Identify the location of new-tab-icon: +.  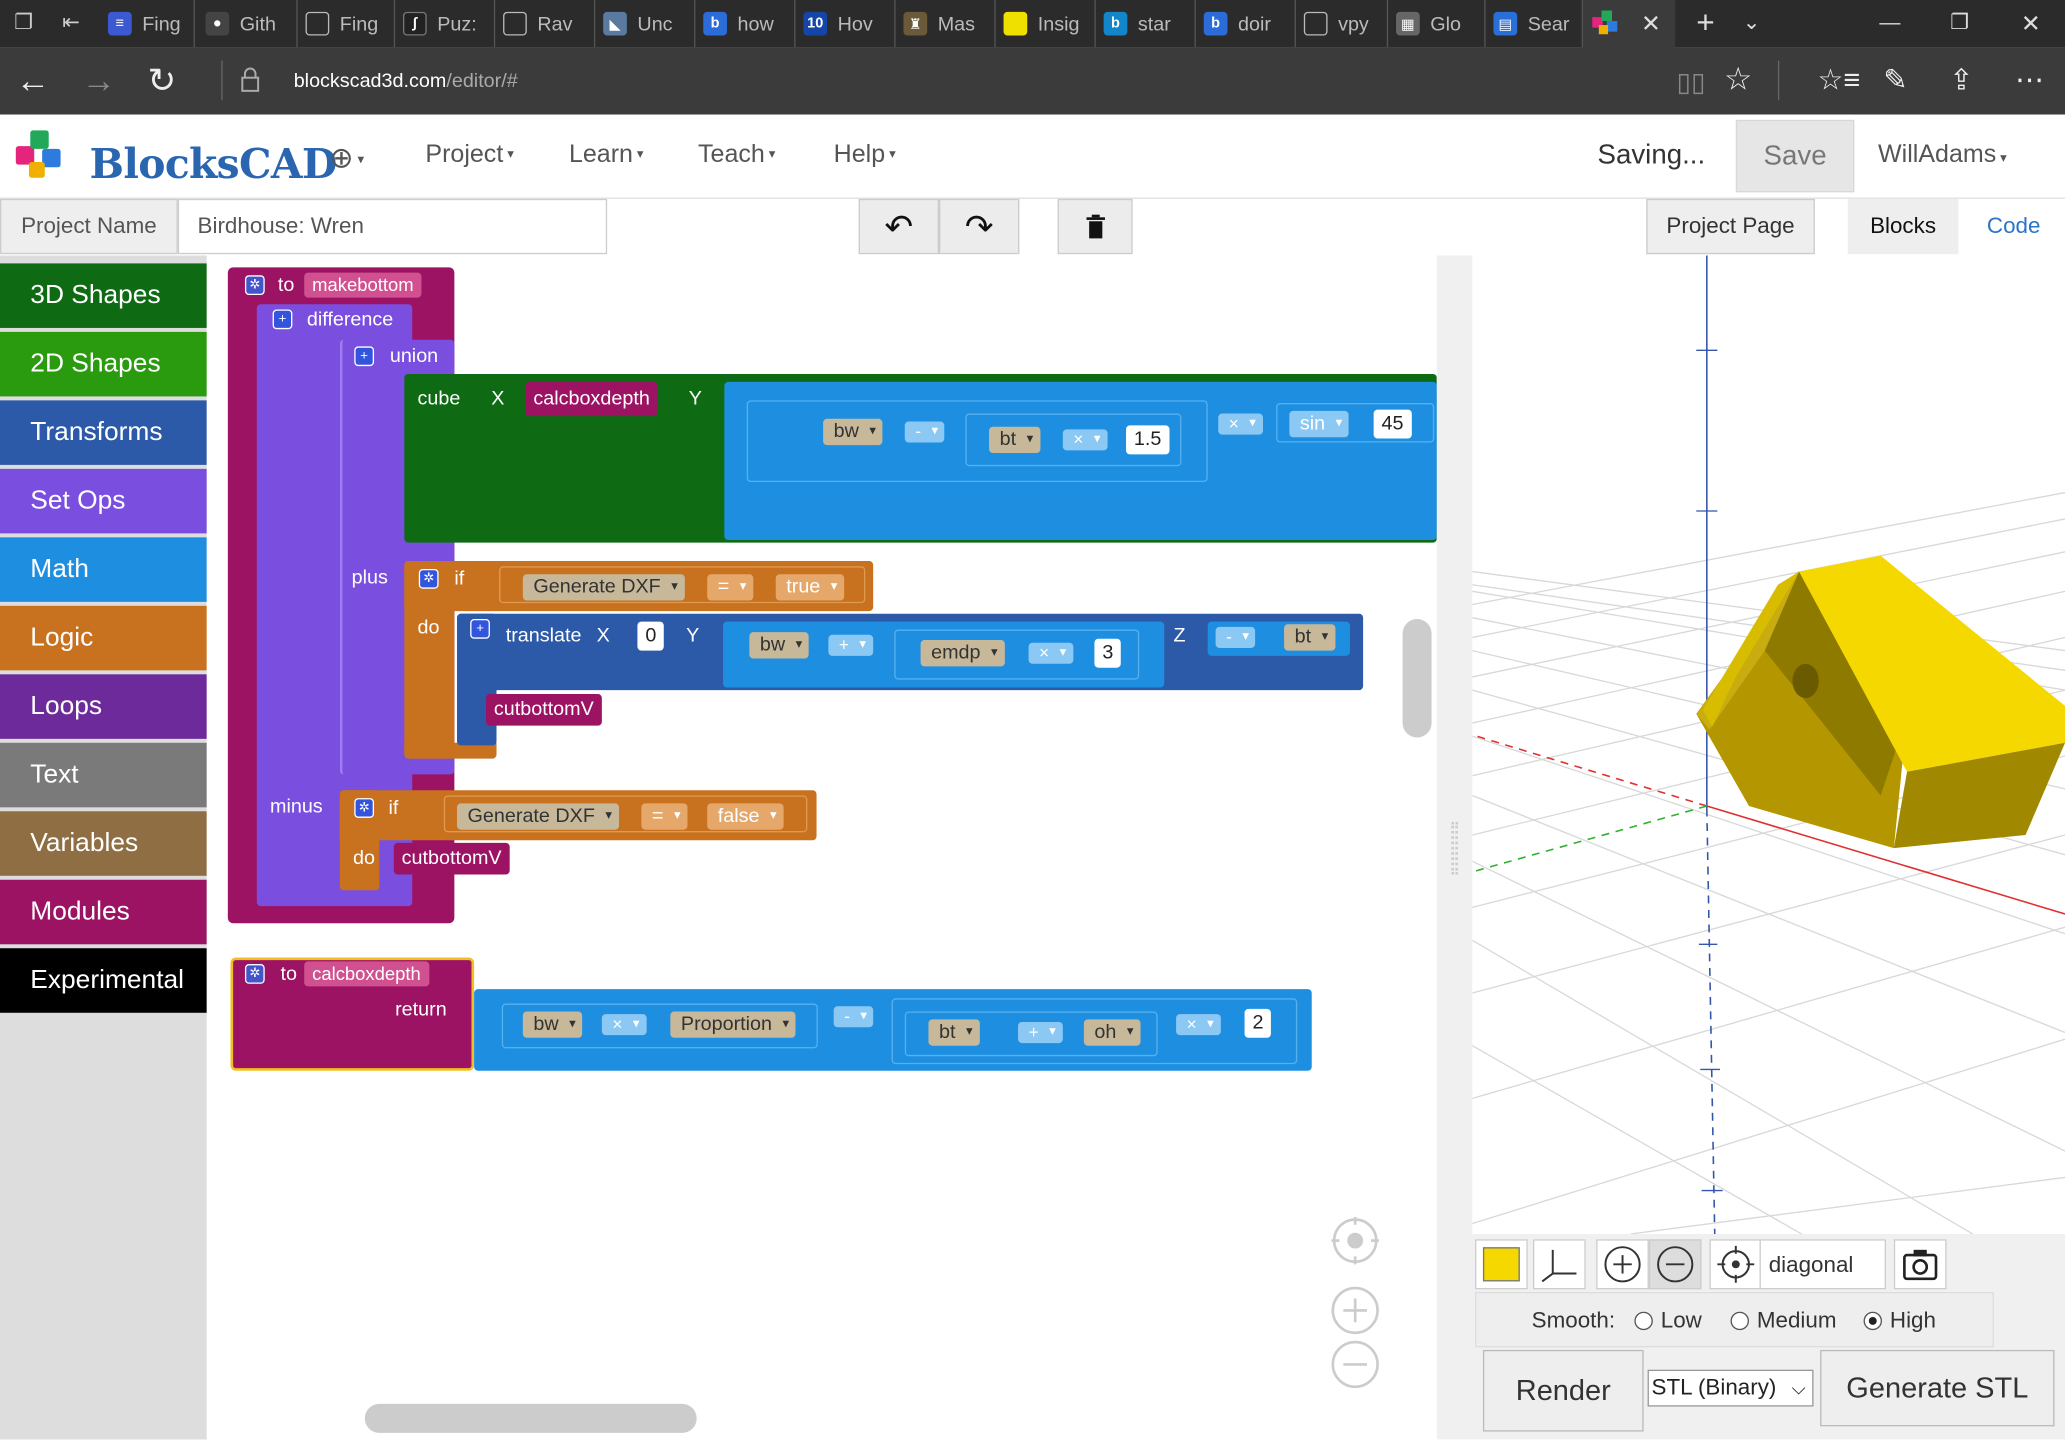
(1705, 23).